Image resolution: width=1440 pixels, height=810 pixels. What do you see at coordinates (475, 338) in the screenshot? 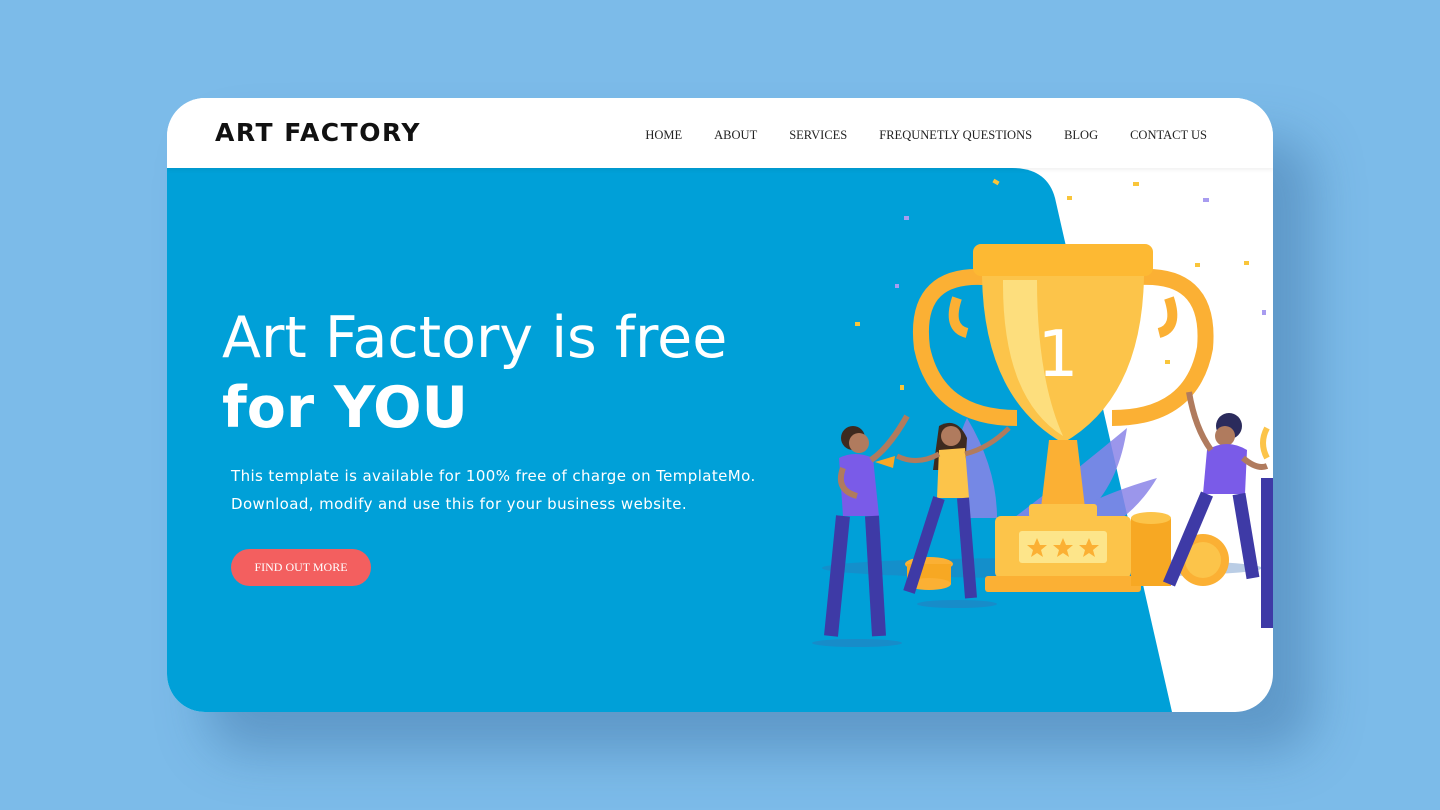
I see `hero-title-line1: Art Factory is free` at bounding box center [475, 338].